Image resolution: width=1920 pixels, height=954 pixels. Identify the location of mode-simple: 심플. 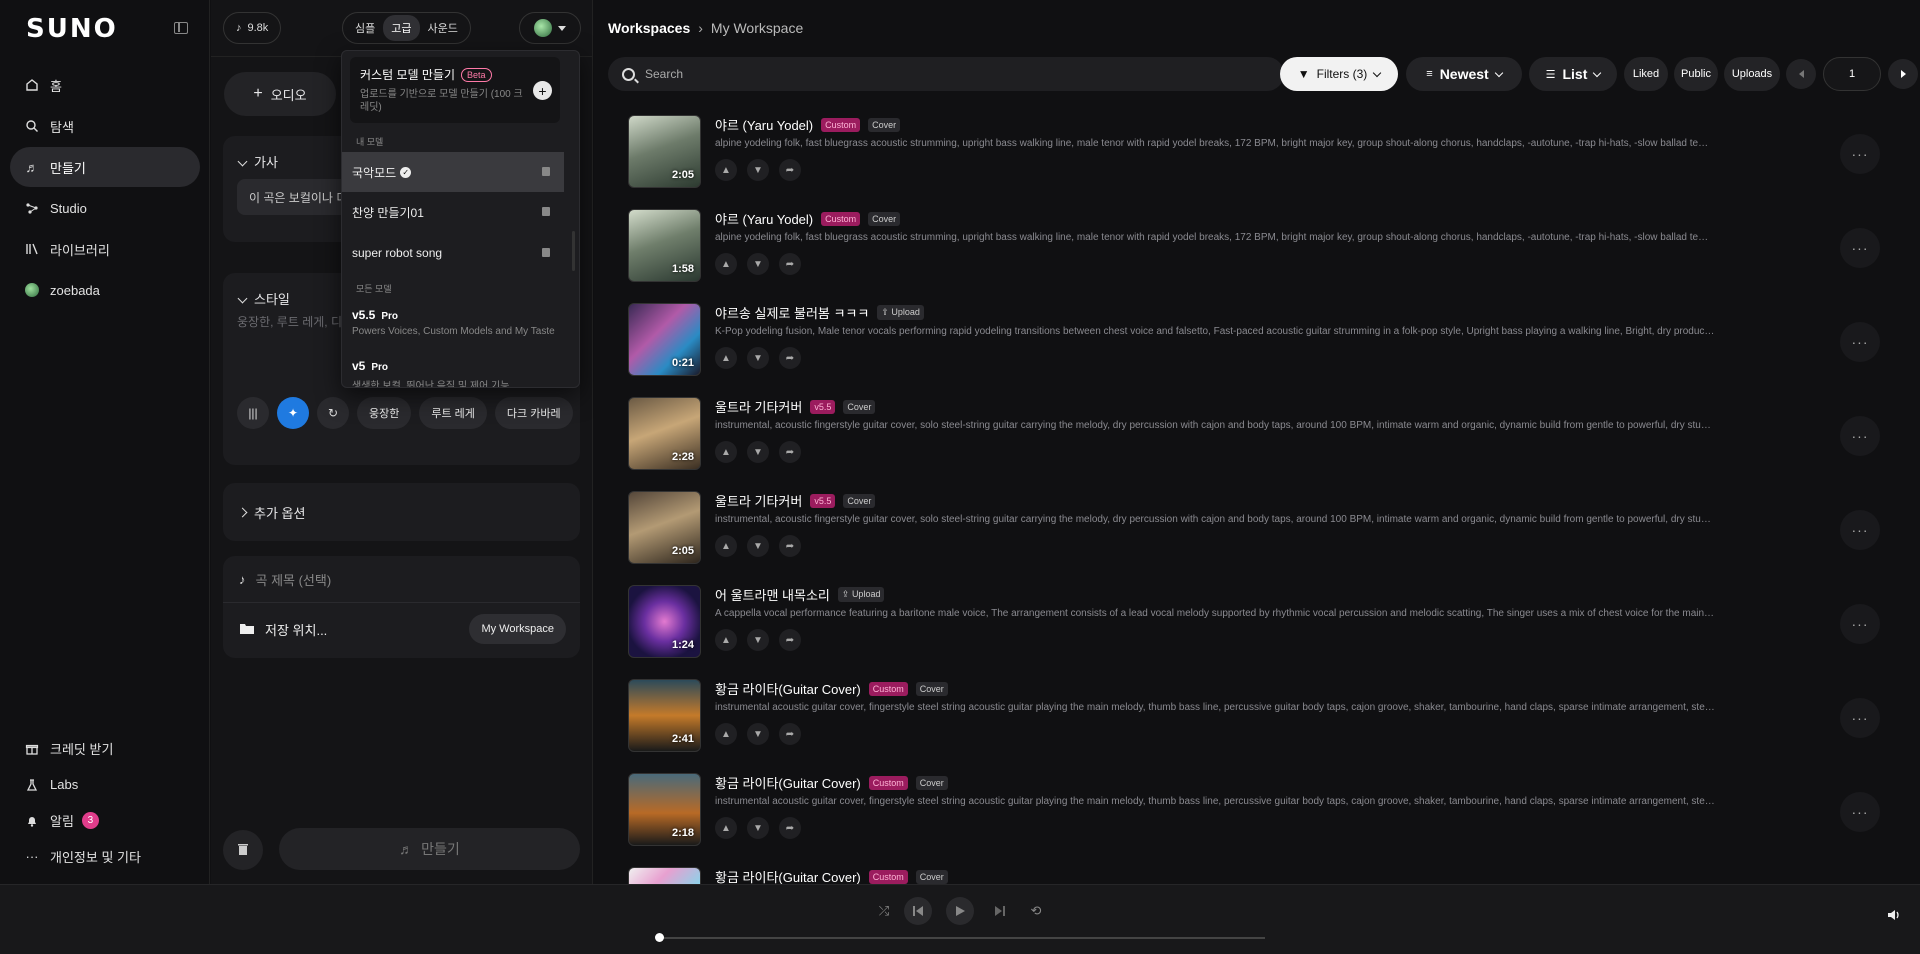
(365, 28).